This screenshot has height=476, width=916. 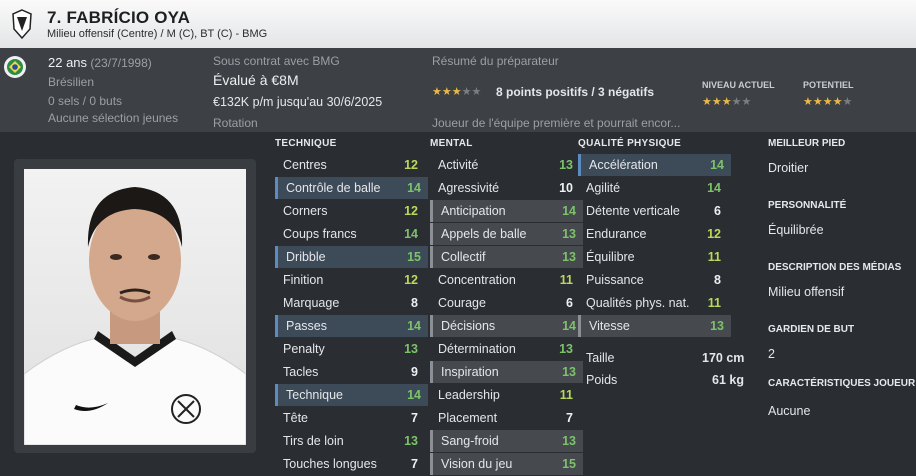 What do you see at coordinates (506, 211) in the screenshot?
I see `mental-attribute-row: Anticipation 14` at bounding box center [506, 211].